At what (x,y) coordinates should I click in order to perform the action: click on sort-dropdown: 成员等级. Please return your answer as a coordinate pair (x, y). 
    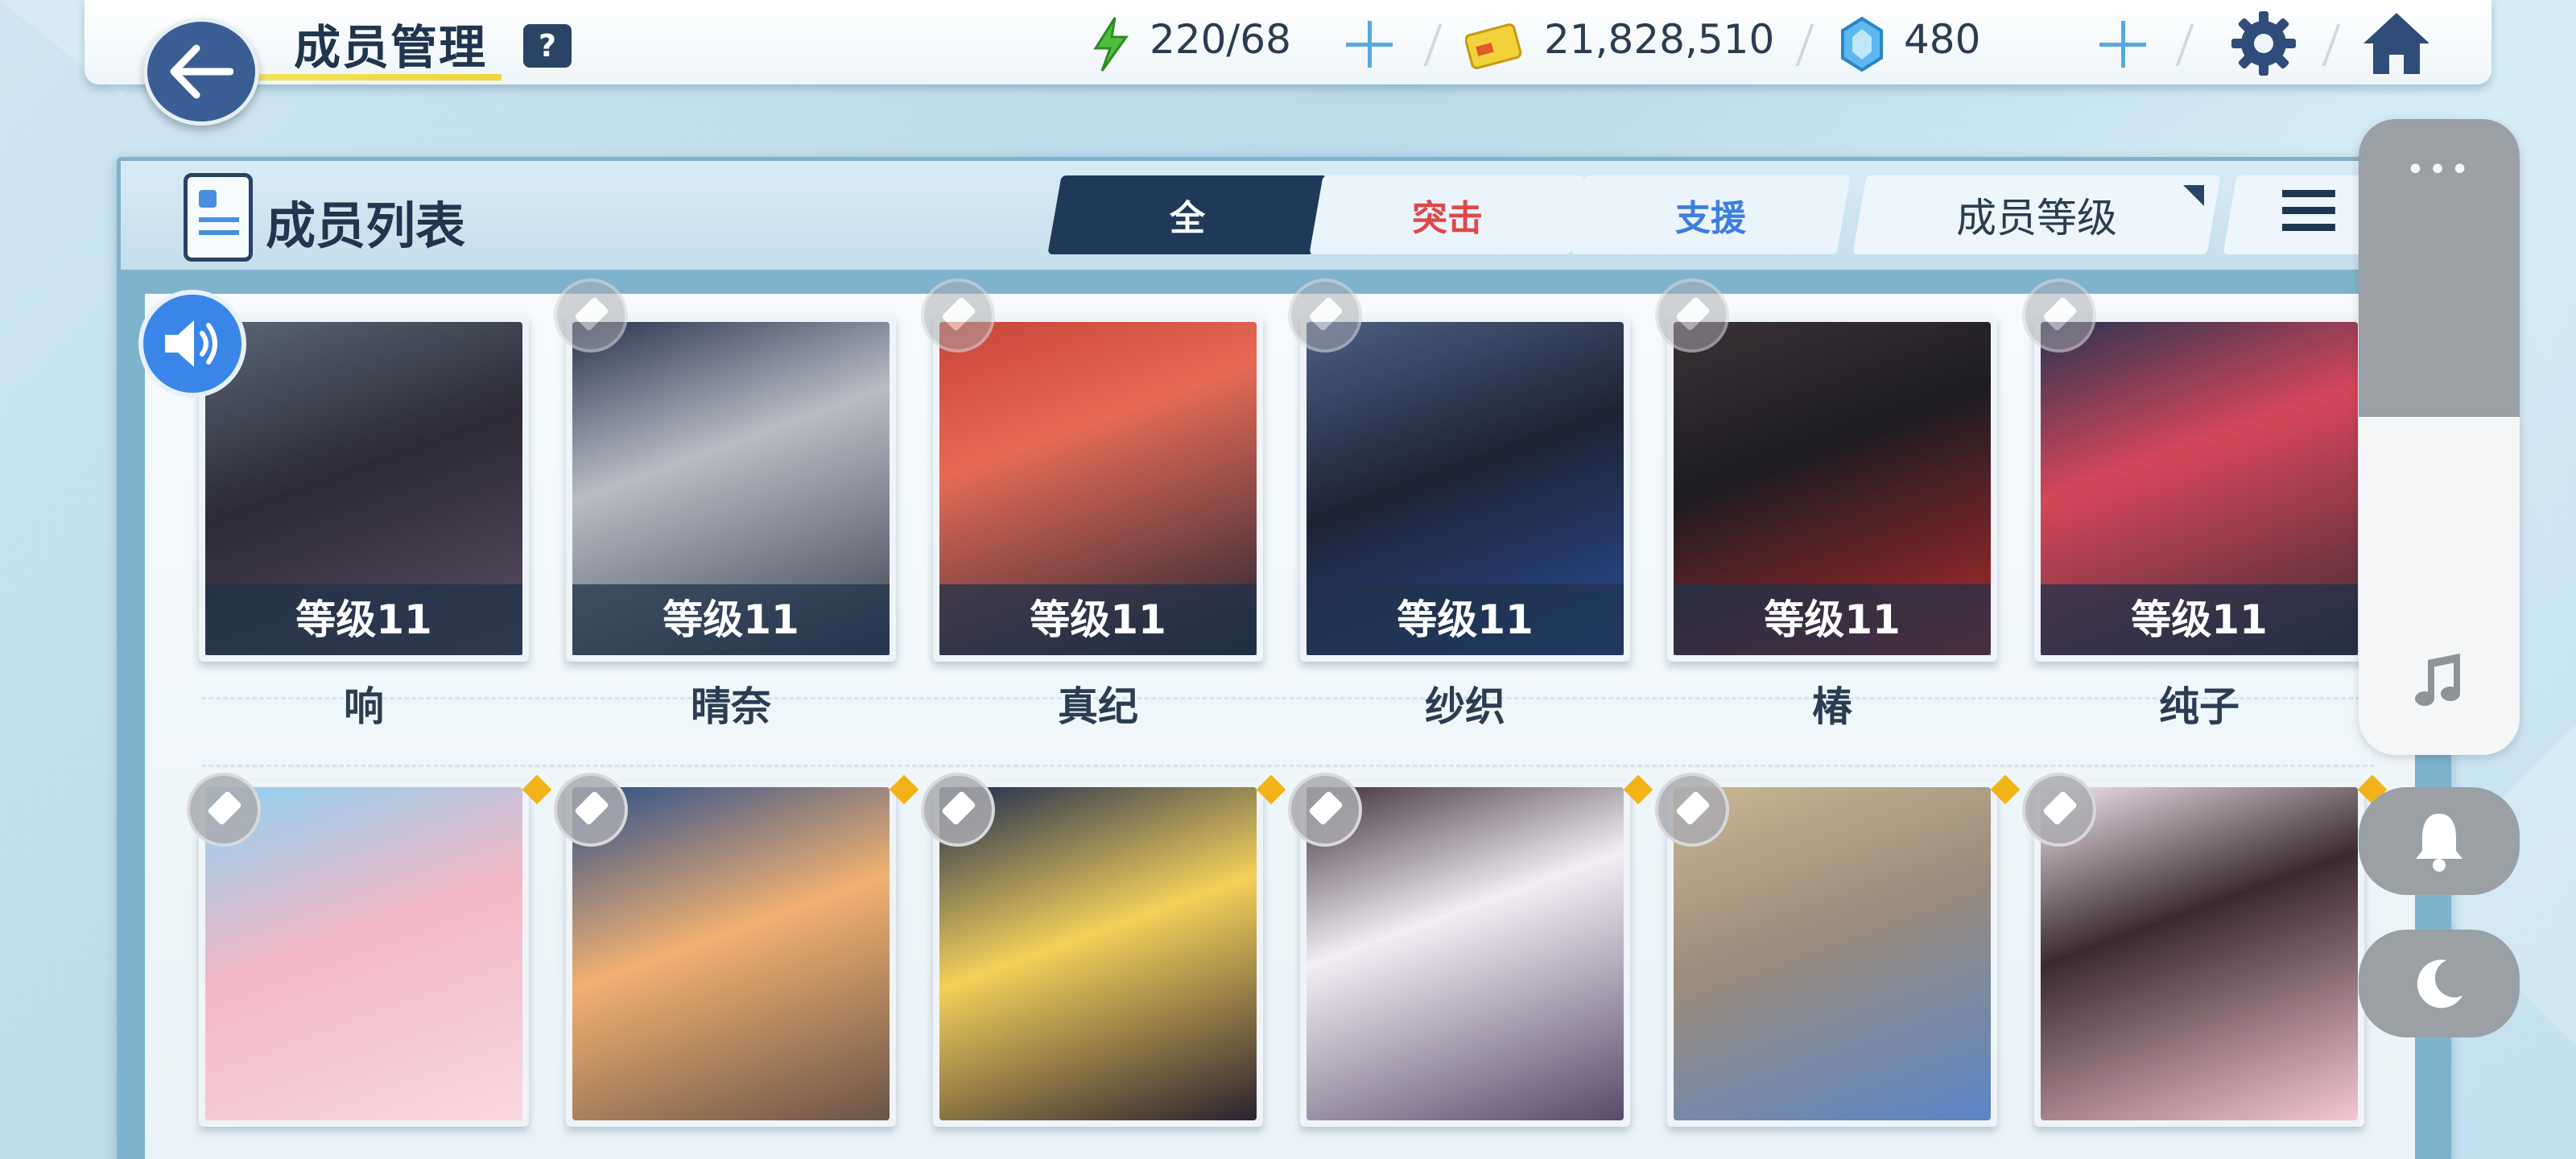
    Looking at the image, I should click on (2036, 214).